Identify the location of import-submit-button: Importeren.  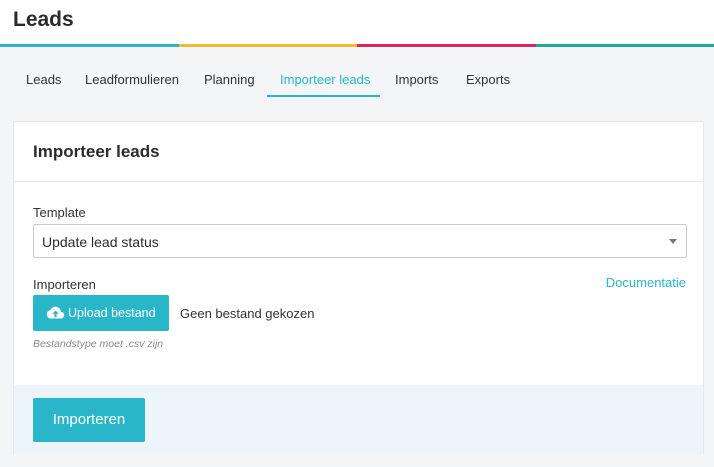
(89, 420).